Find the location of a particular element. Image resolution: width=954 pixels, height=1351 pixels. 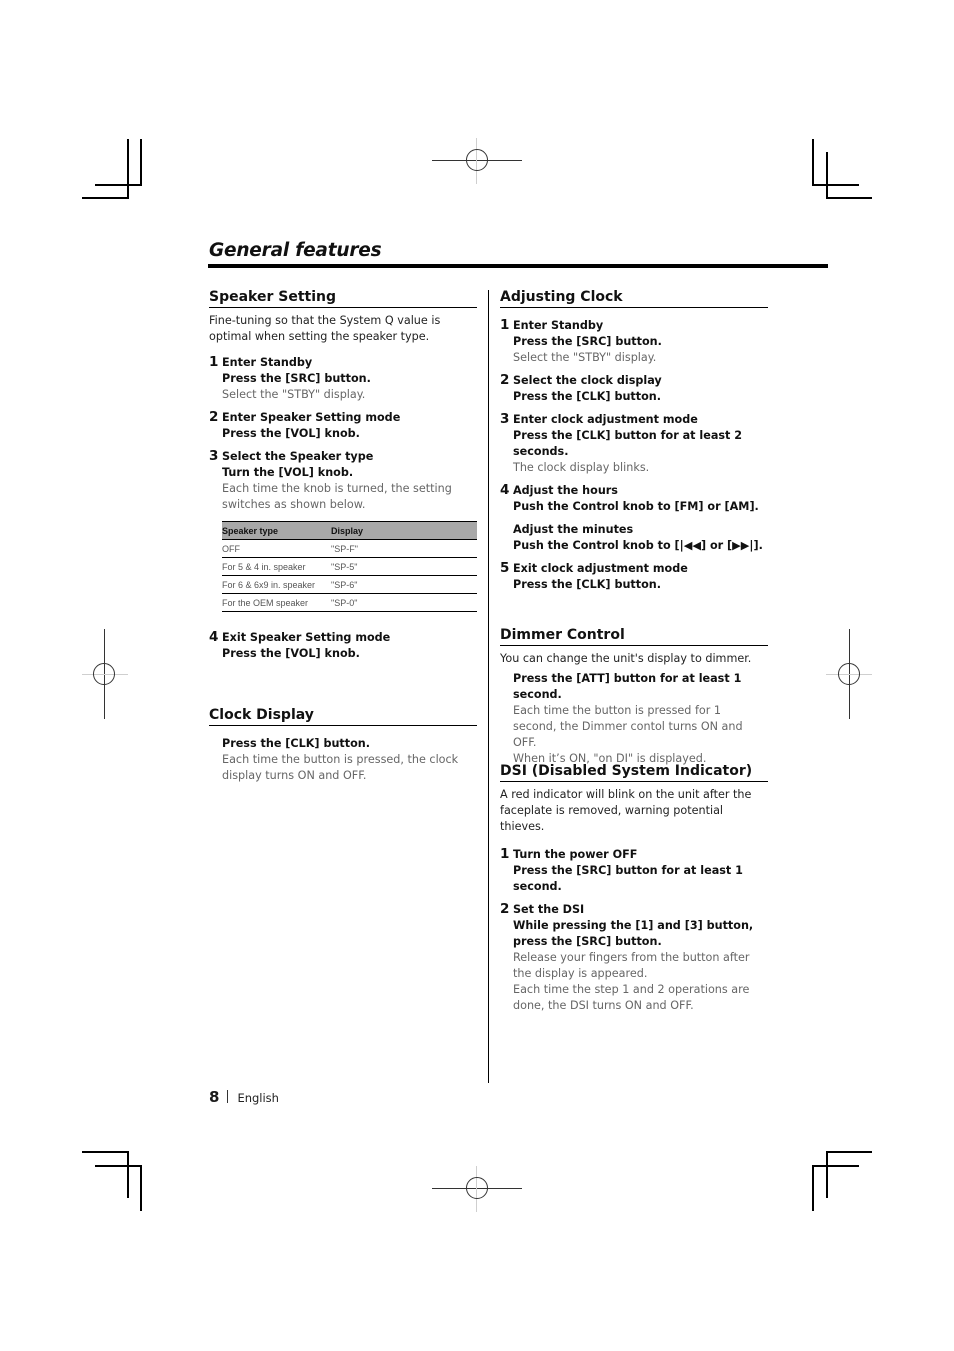

step-action: Push the Control knob to [|◀◀] or [▶▶|]. is located at coordinates (638, 545).